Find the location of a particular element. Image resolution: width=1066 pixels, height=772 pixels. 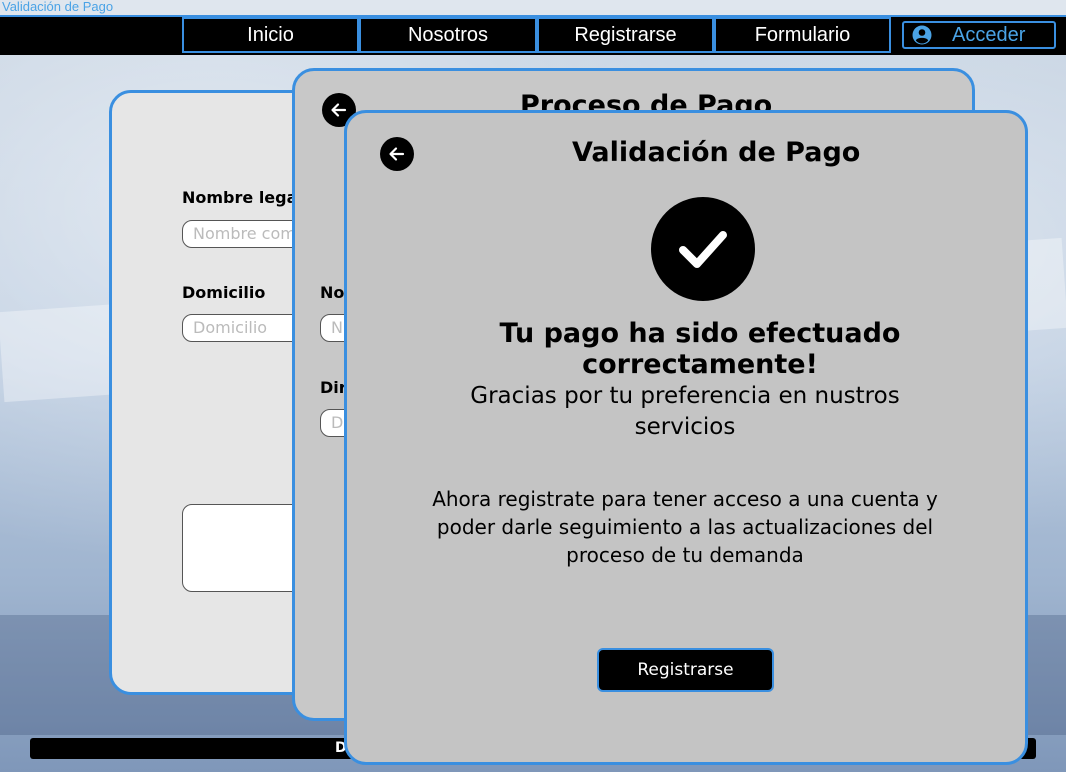

validation-title: Validación de Pago is located at coordinates (716, 152).